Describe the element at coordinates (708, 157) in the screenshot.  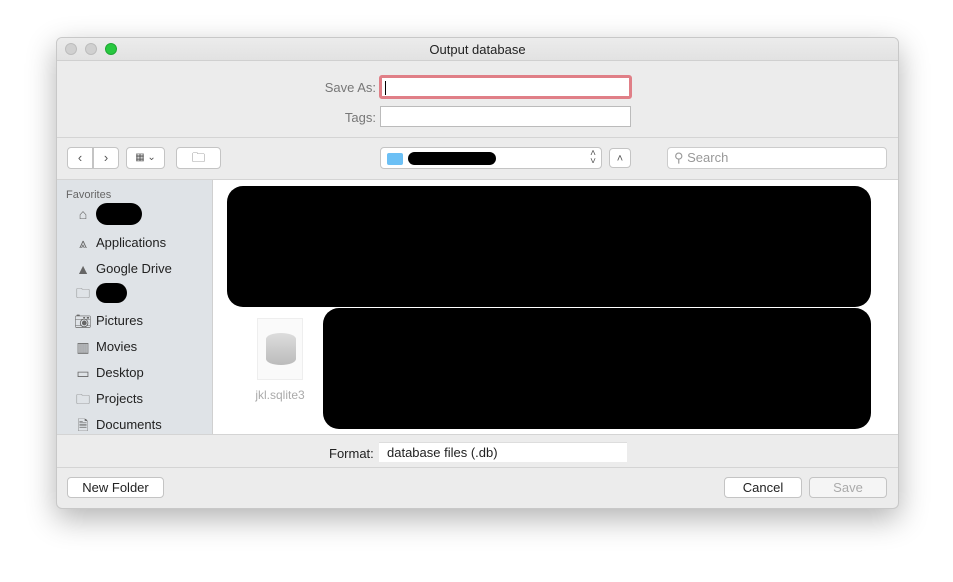
I see `search-placeholder: Search` at that location.